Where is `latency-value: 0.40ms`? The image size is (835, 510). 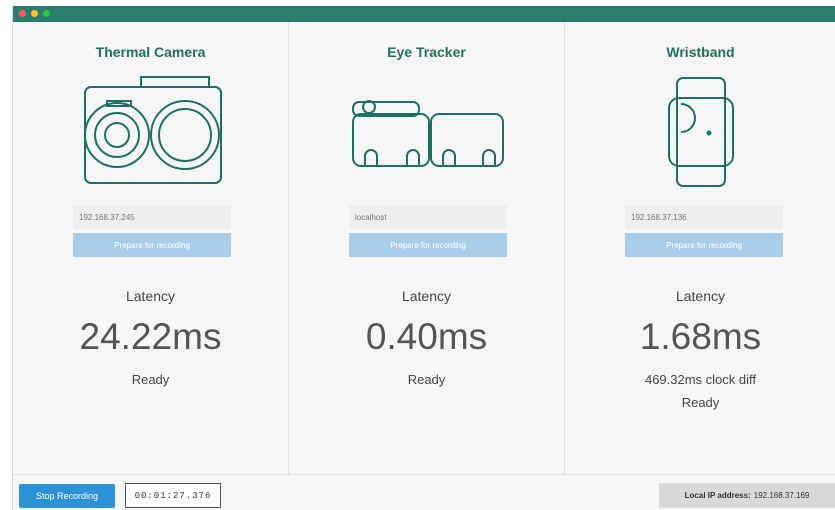 latency-value: 0.40ms is located at coordinates (426, 336).